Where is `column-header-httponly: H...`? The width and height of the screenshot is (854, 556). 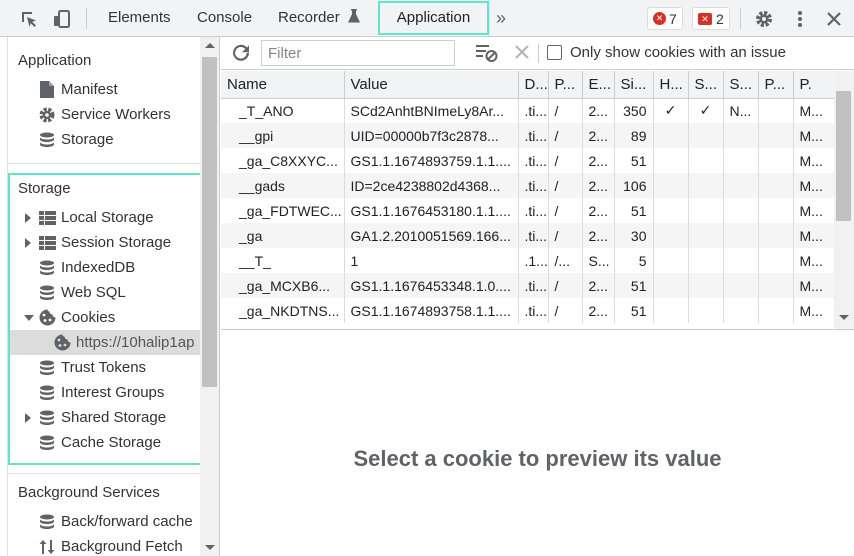
column-header-httponly: H... is located at coordinates (671, 85).